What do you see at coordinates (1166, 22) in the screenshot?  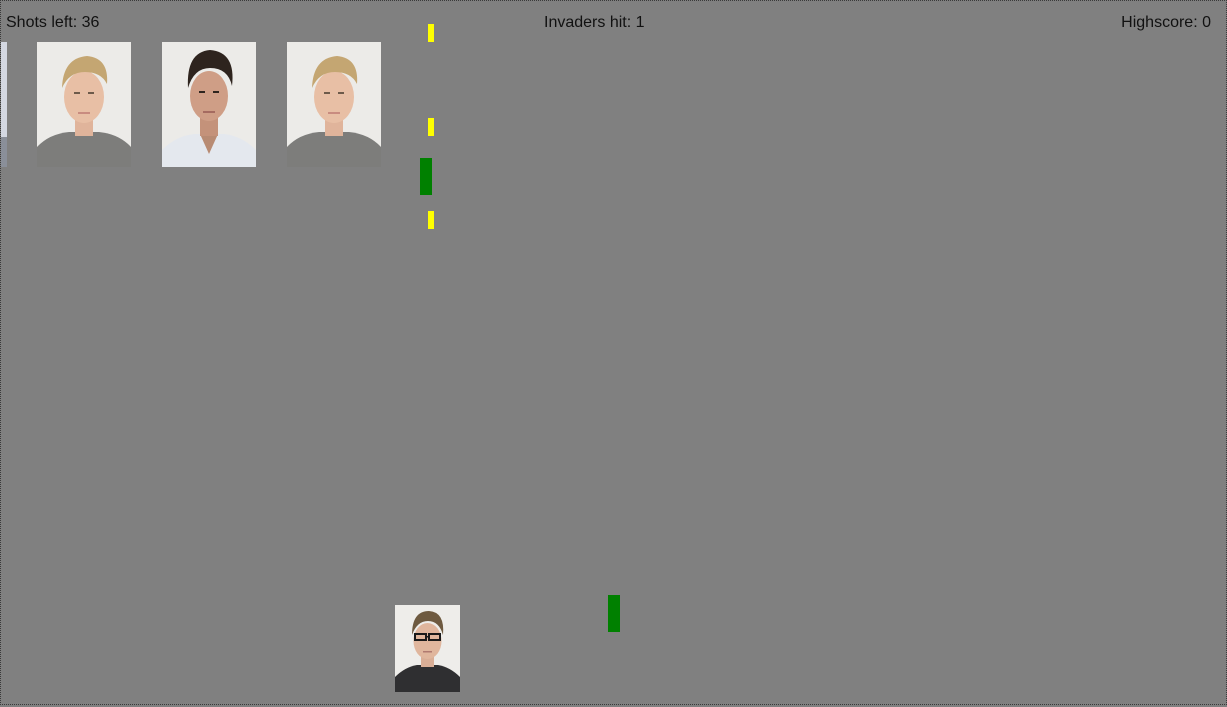 I see `highscore-label: Highscore: 0` at bounding box center [1166, 22].